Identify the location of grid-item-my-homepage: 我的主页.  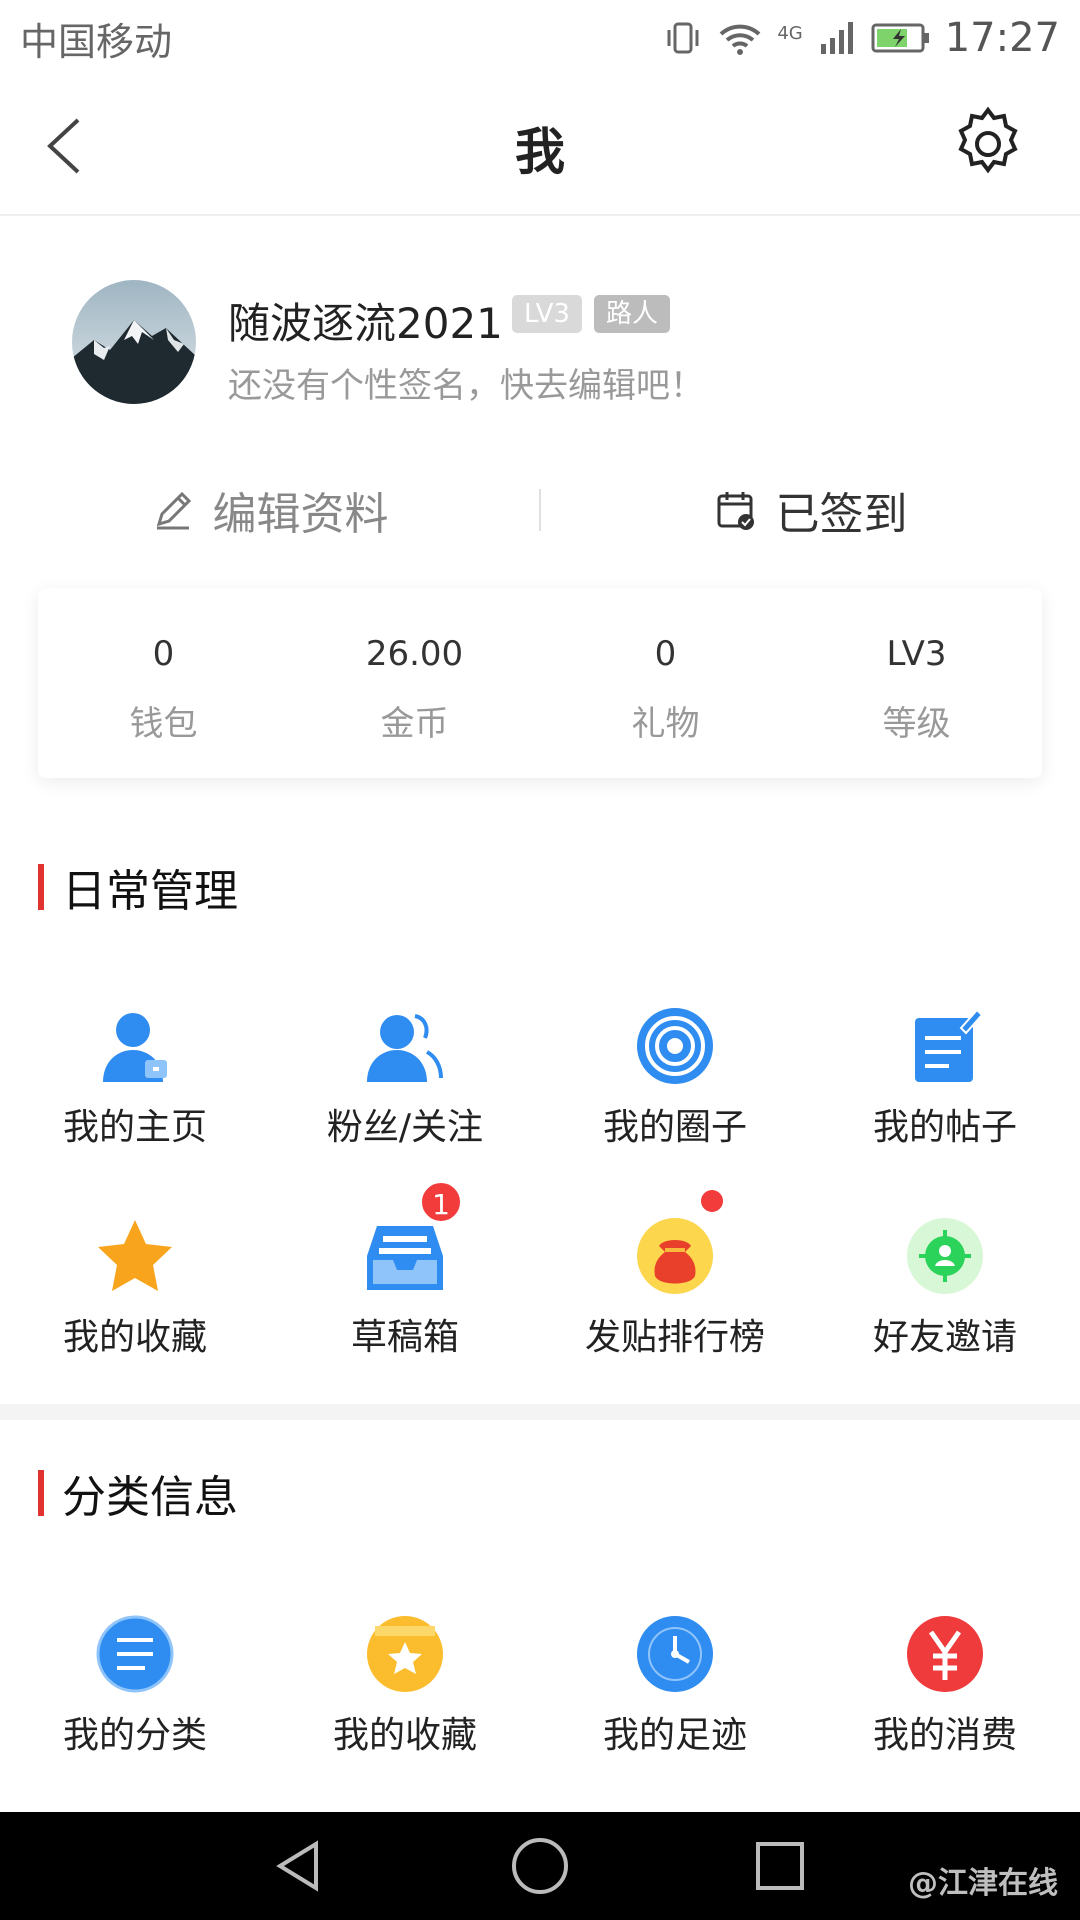
(135, 1111).